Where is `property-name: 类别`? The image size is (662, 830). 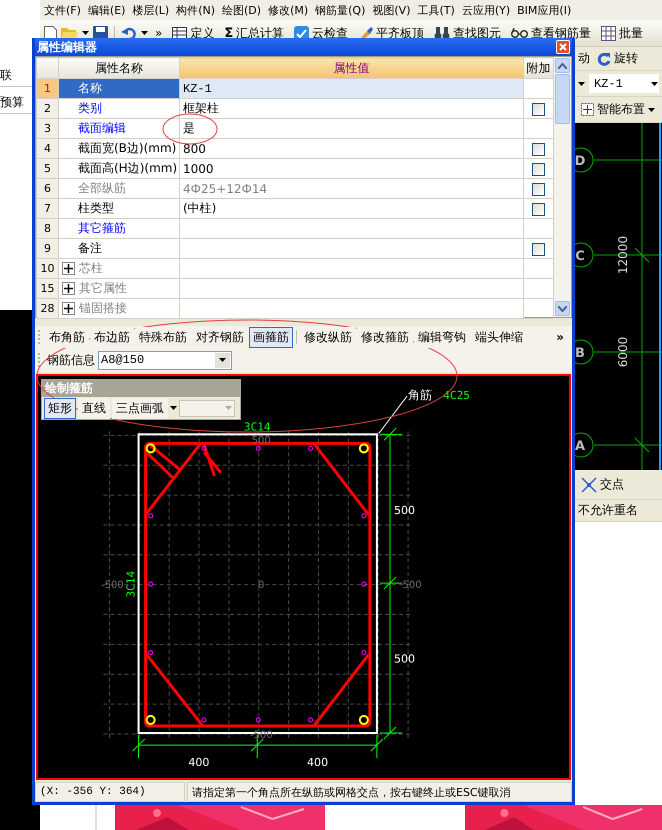 property-name: 类别 is located at coordinates (119, 108).